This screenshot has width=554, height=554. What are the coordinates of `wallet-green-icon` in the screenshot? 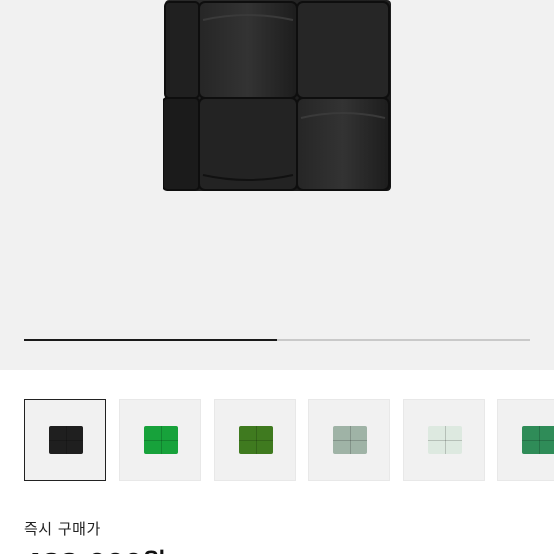 It's located at (161, 440).